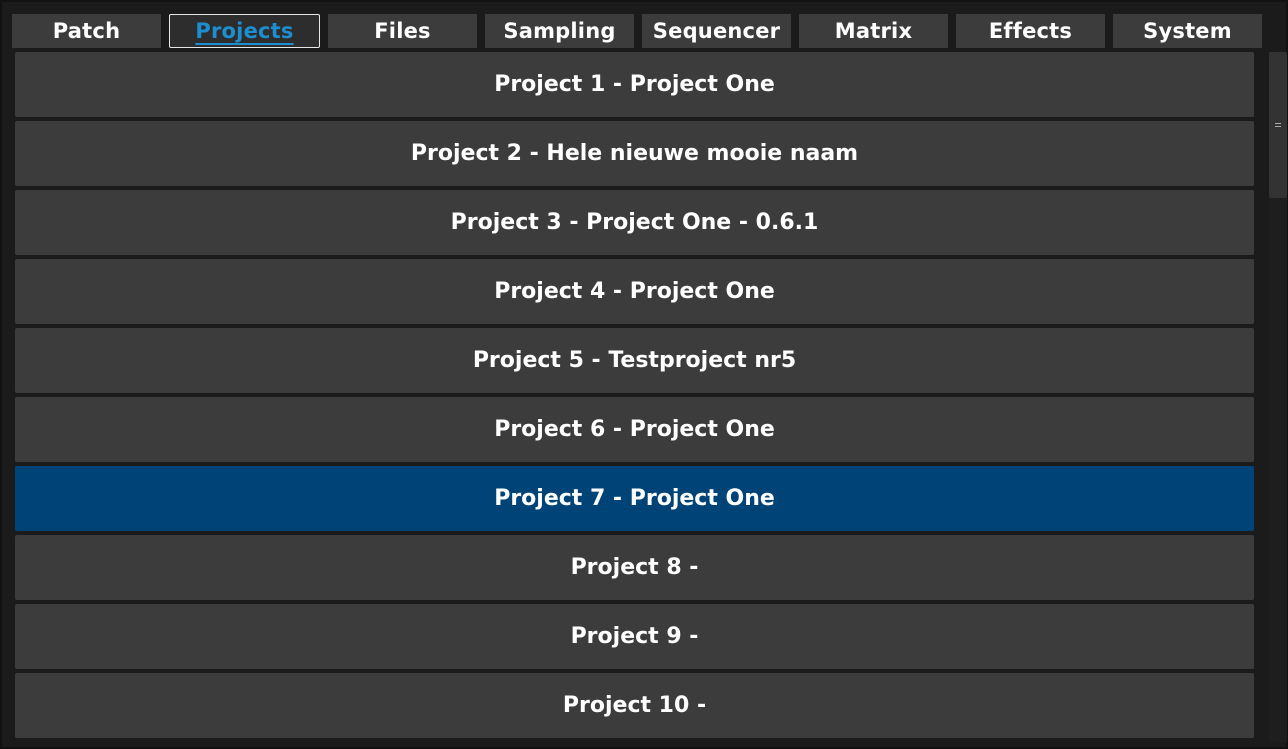 The image size is (1288, 749). I want to click on tab-projects: Projects, so click(244, 31).